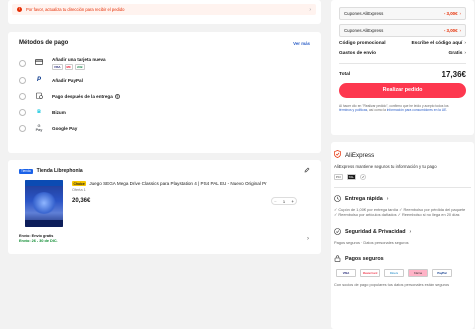  Describe the element at coordinates (402, 74) in the screenshot. I see `total-row: Total 17,36€` at that location.